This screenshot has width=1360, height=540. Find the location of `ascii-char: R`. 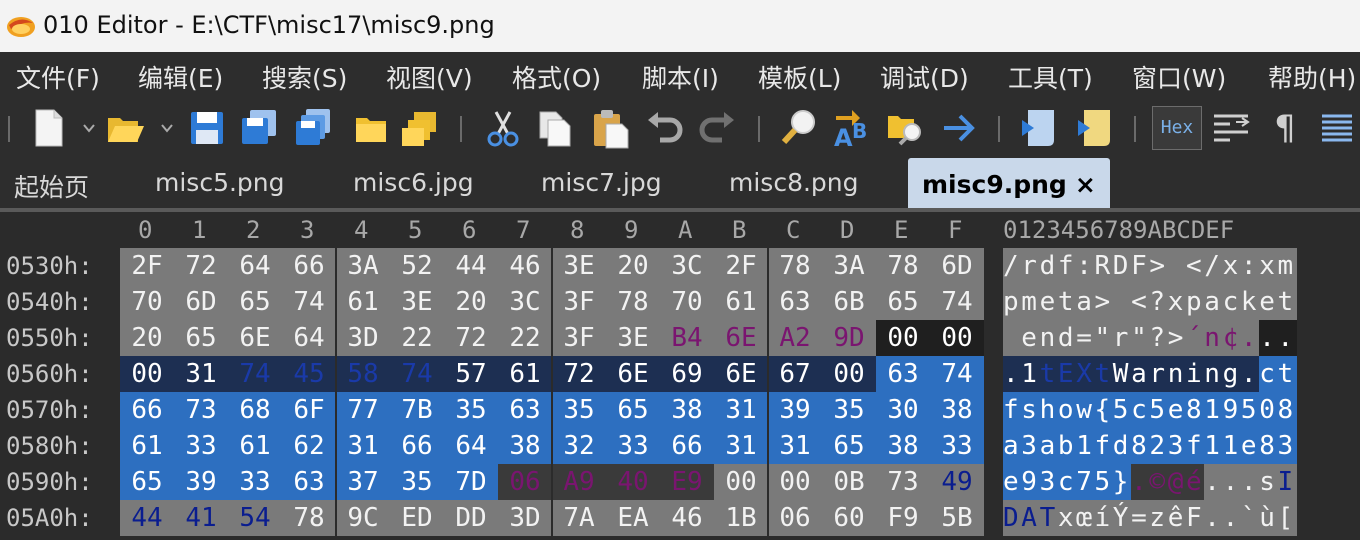

ascii-char: R is located at coordinates (1104, 266).